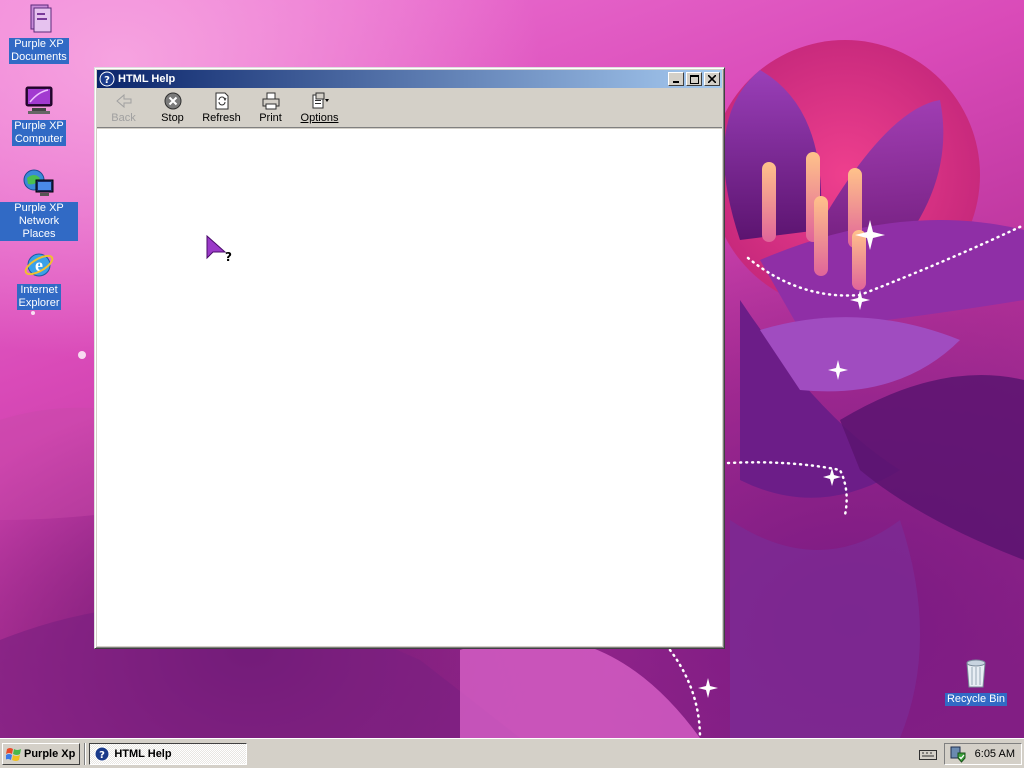 The height and width of the screenshot is (768, 1024). I want to click on refresh-label: Refresh, so click(221, 118).